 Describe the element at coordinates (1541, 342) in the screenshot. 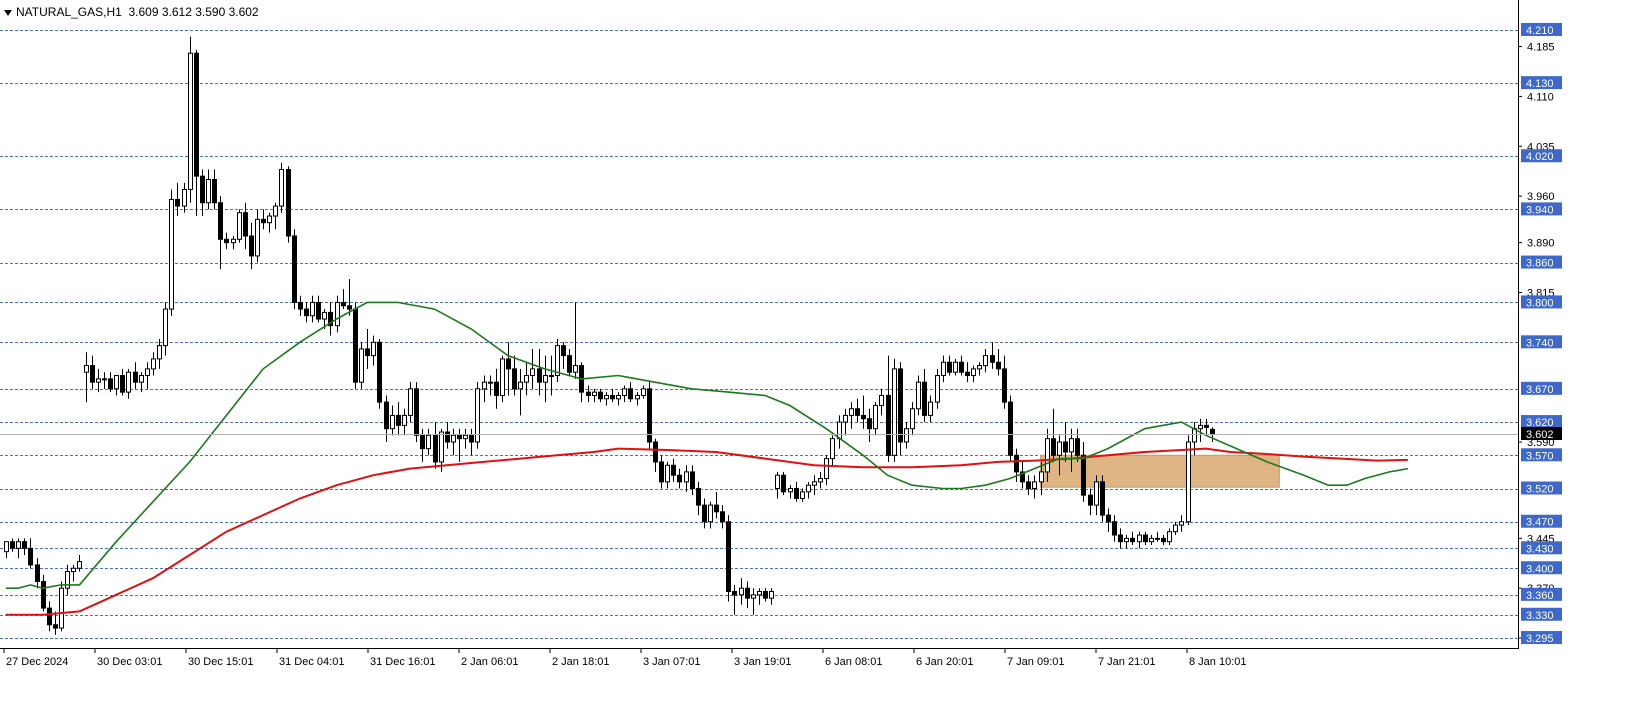

I see `level-price-tag: 3.740` at that location.